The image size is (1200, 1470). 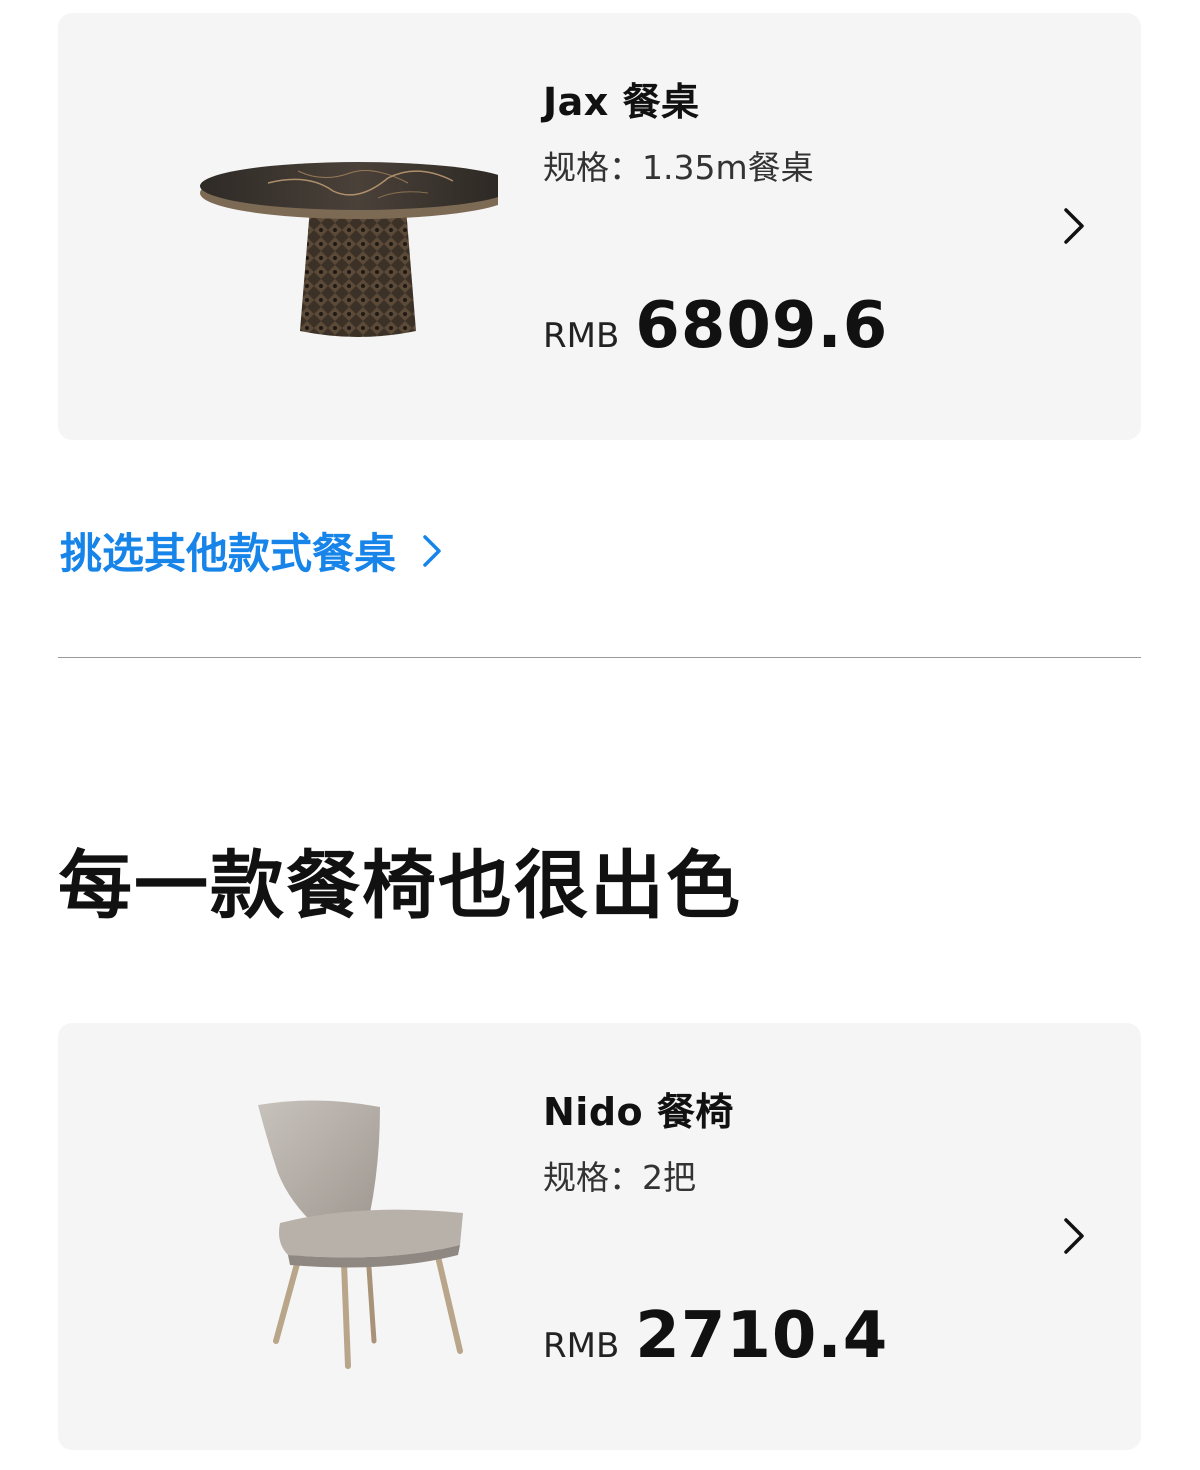 What do you see at coordinates (619, 1177) in the screenshot?
I see `product-spec: 规格：2把` at bounding box center [619, 1177].